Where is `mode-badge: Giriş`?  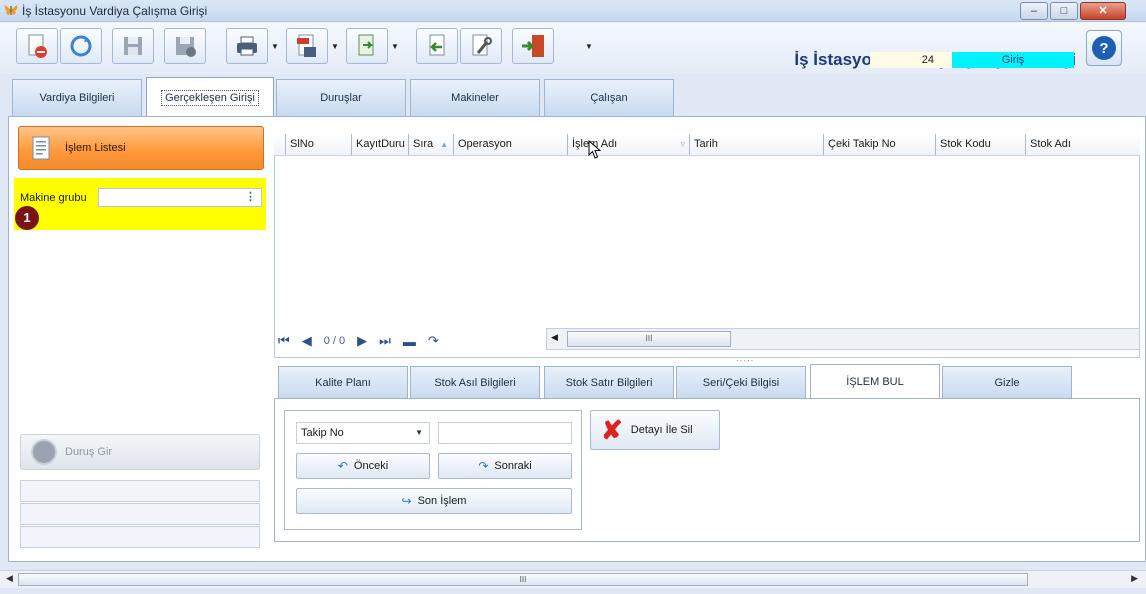 mode-badge: Giriş is located at coordinates (1013, 60).